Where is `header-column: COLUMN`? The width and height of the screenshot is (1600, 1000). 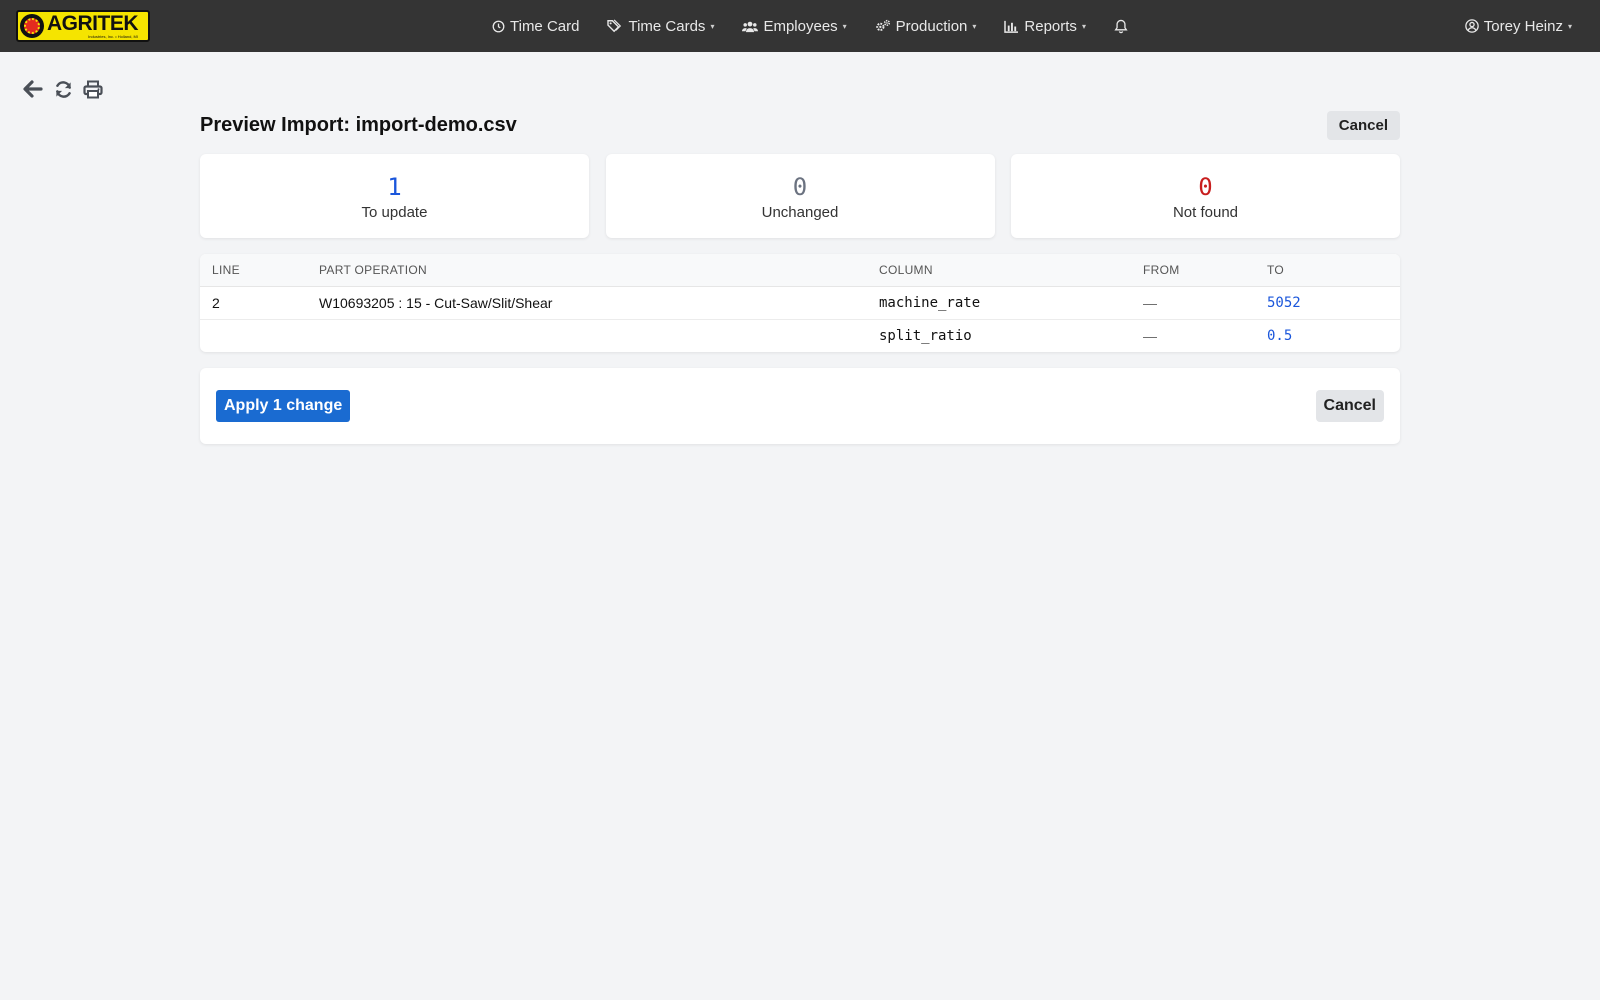
header-column: COLUMN is located at coordinates (999, 270).